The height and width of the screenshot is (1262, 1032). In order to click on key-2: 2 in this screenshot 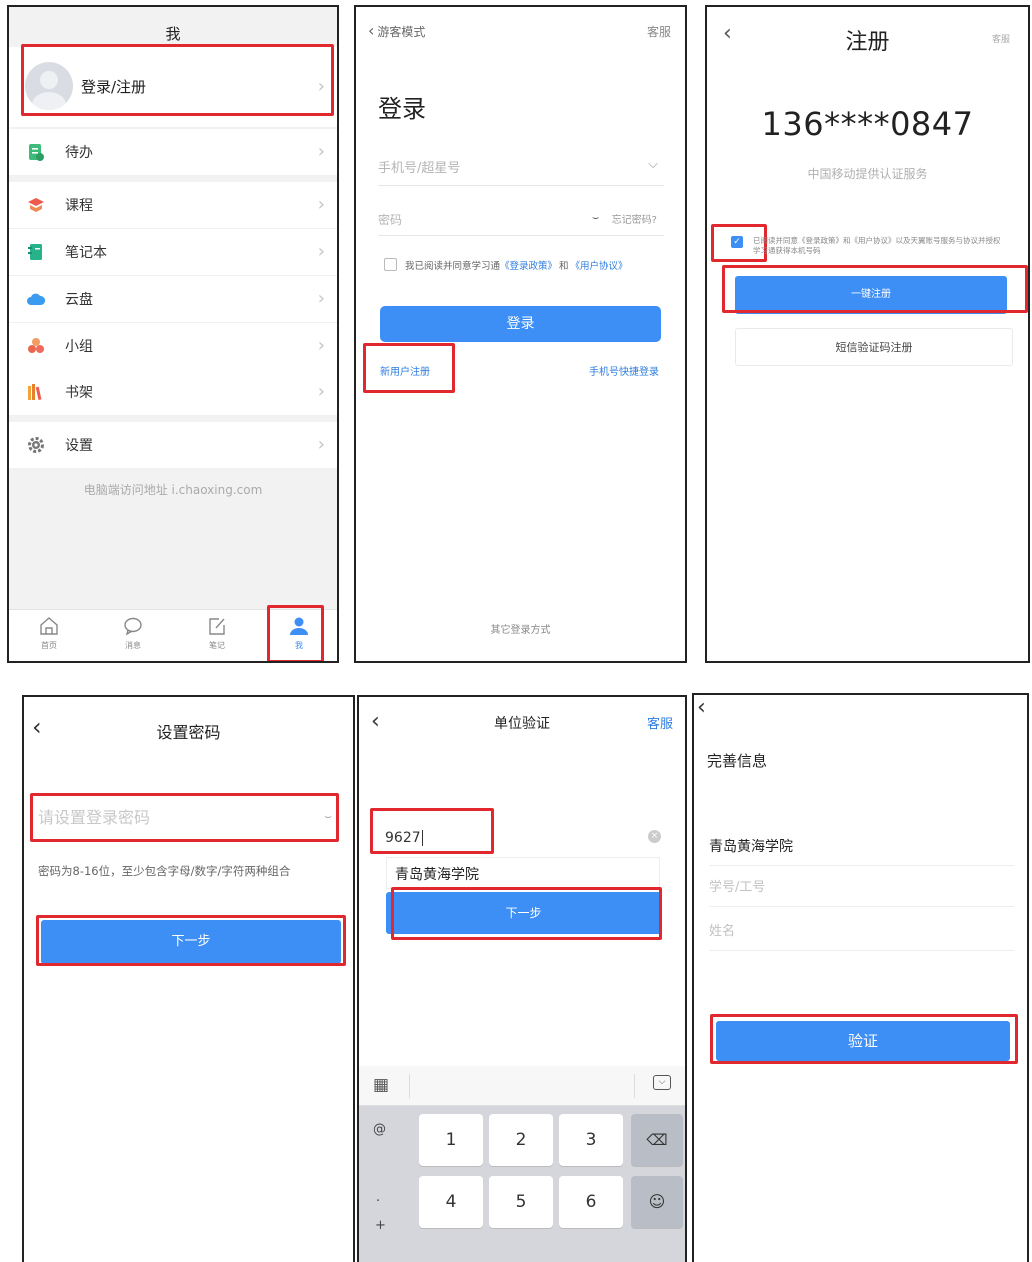, I will do `click(521, 1140)`.